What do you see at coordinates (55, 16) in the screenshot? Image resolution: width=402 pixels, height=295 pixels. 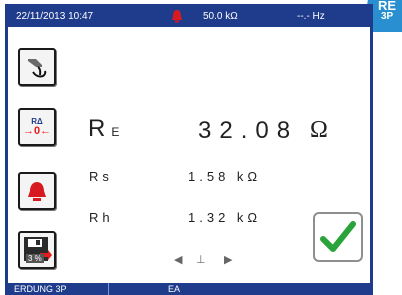 I see `datetime: 22/11/2013 10:47` at bounding box center [55, 16].